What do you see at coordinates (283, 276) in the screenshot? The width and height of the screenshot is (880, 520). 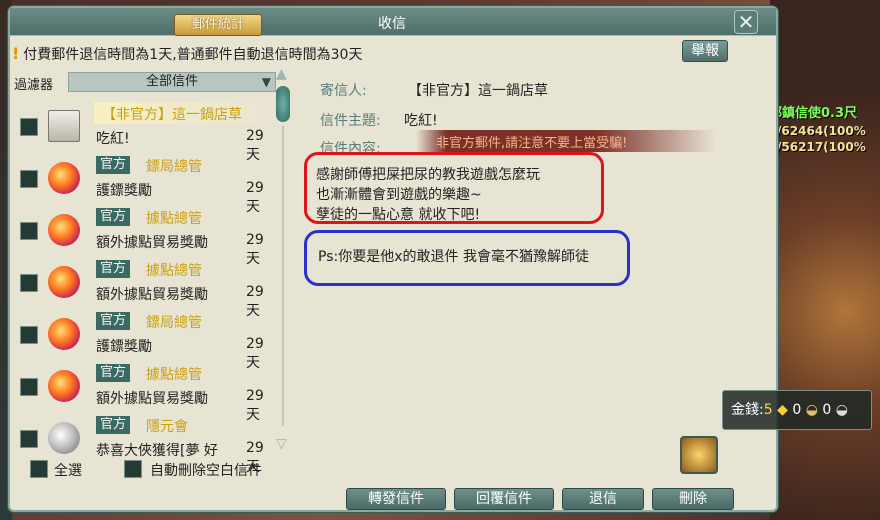 I see `scroll-track` at bounding box center [283, 276].